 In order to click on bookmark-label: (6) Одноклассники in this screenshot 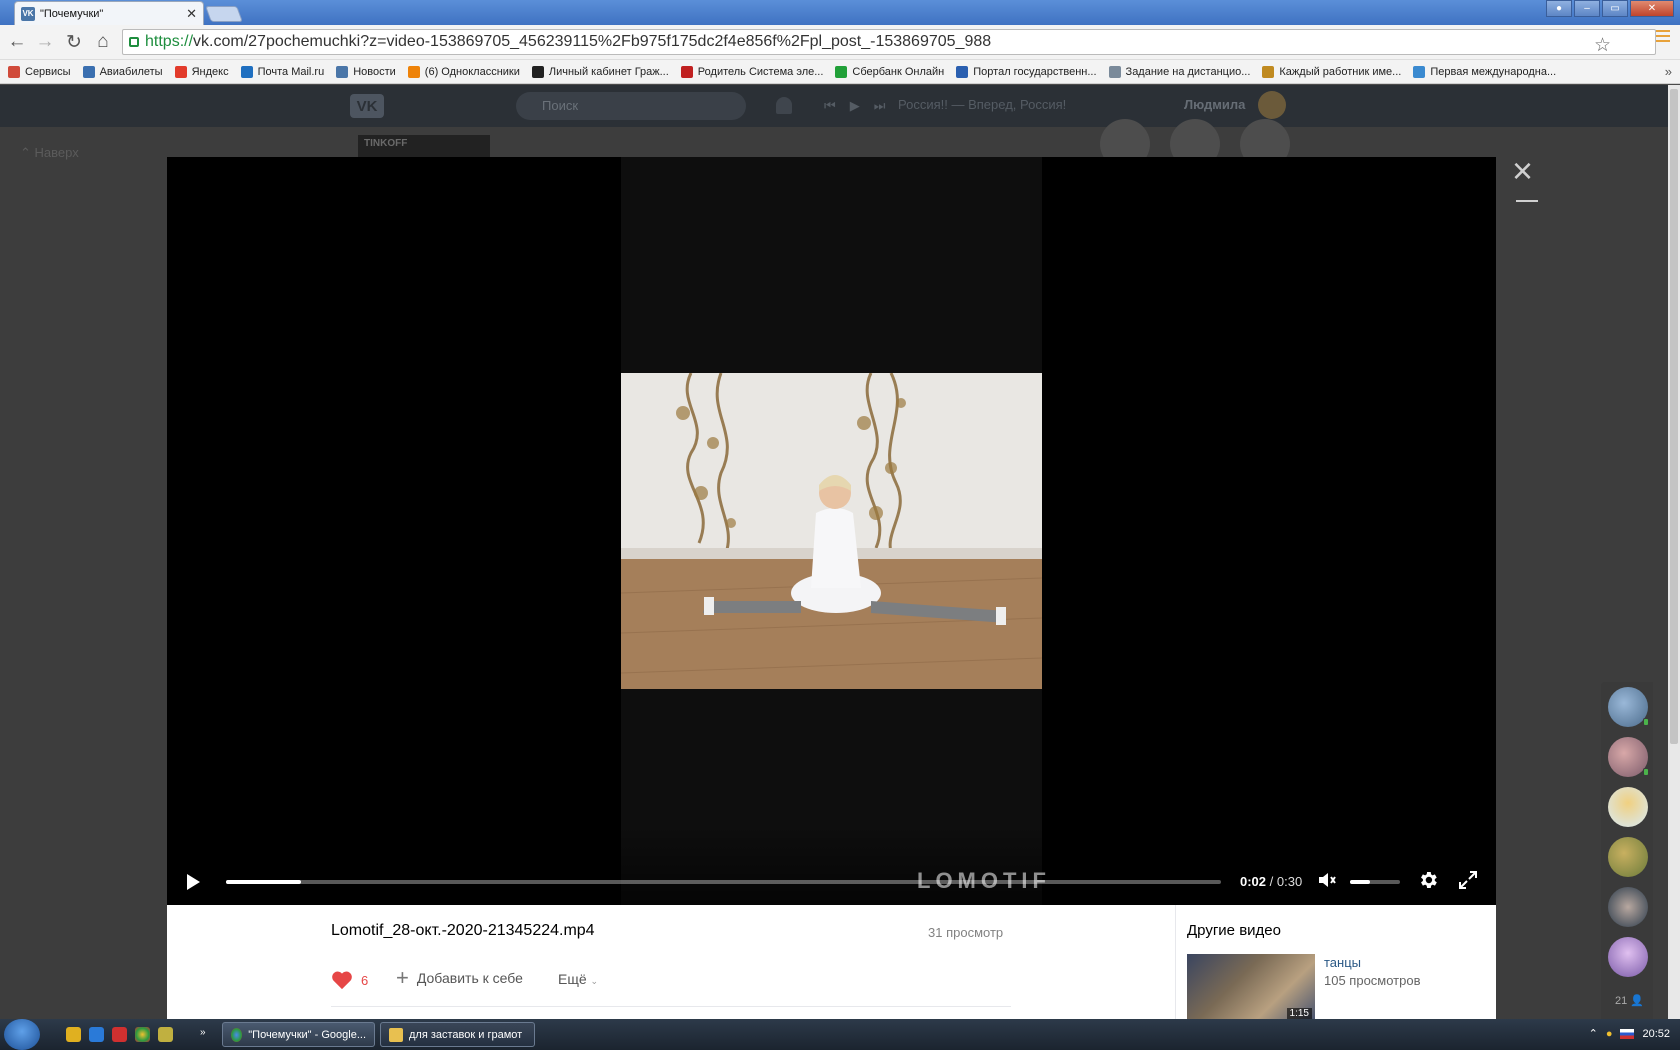, I will do `click(472, 71)`.